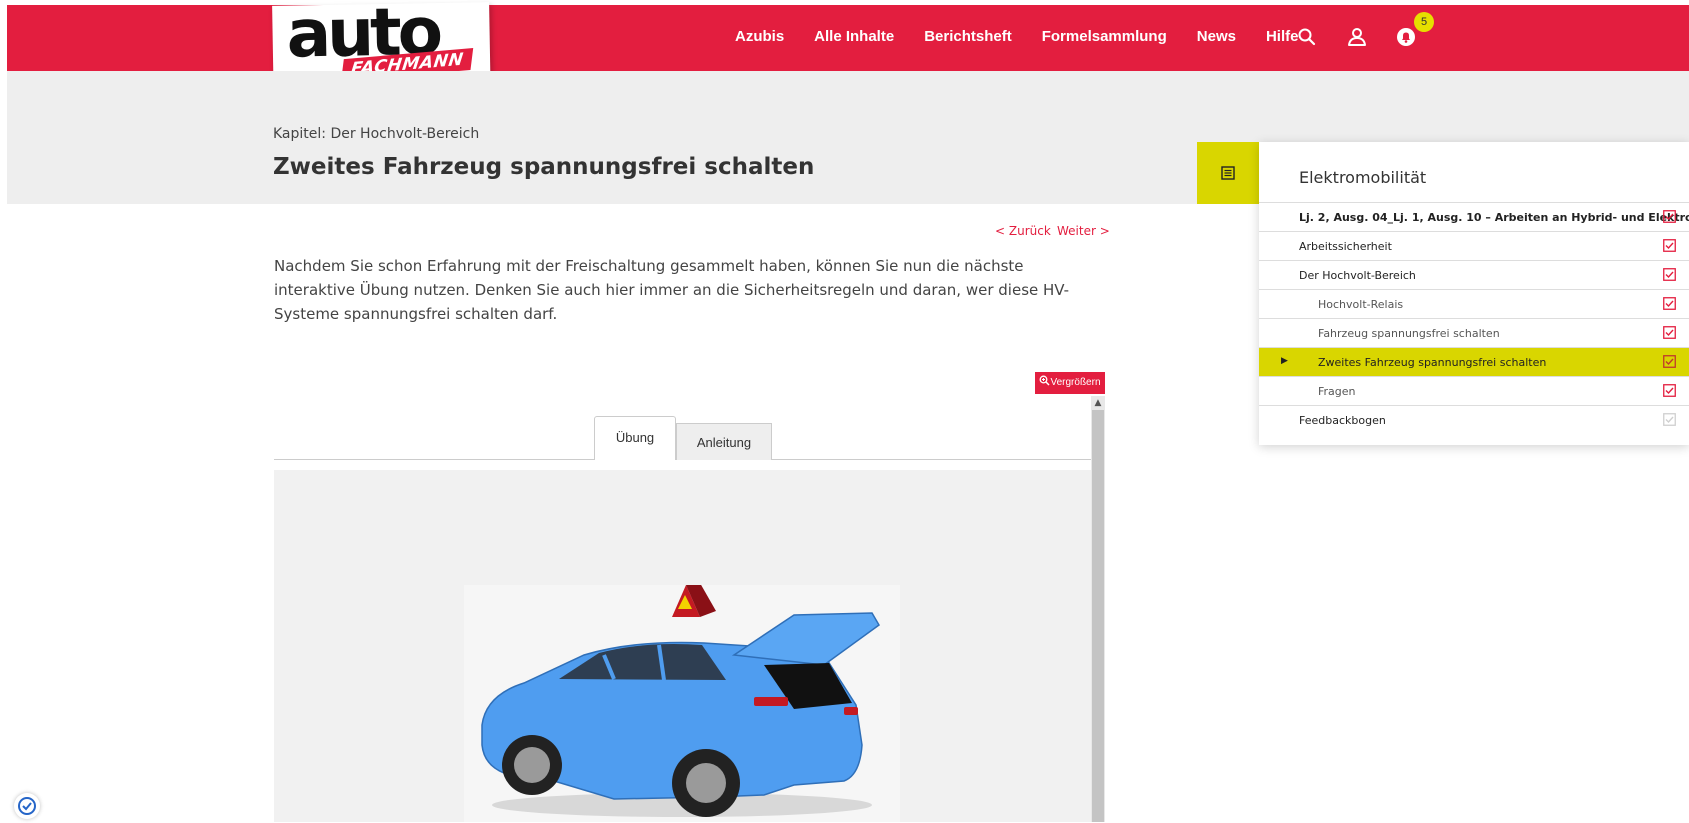  Describe the element at coordinates (1045, 380) in the screenshot. I see `zoom-icon` at that location.